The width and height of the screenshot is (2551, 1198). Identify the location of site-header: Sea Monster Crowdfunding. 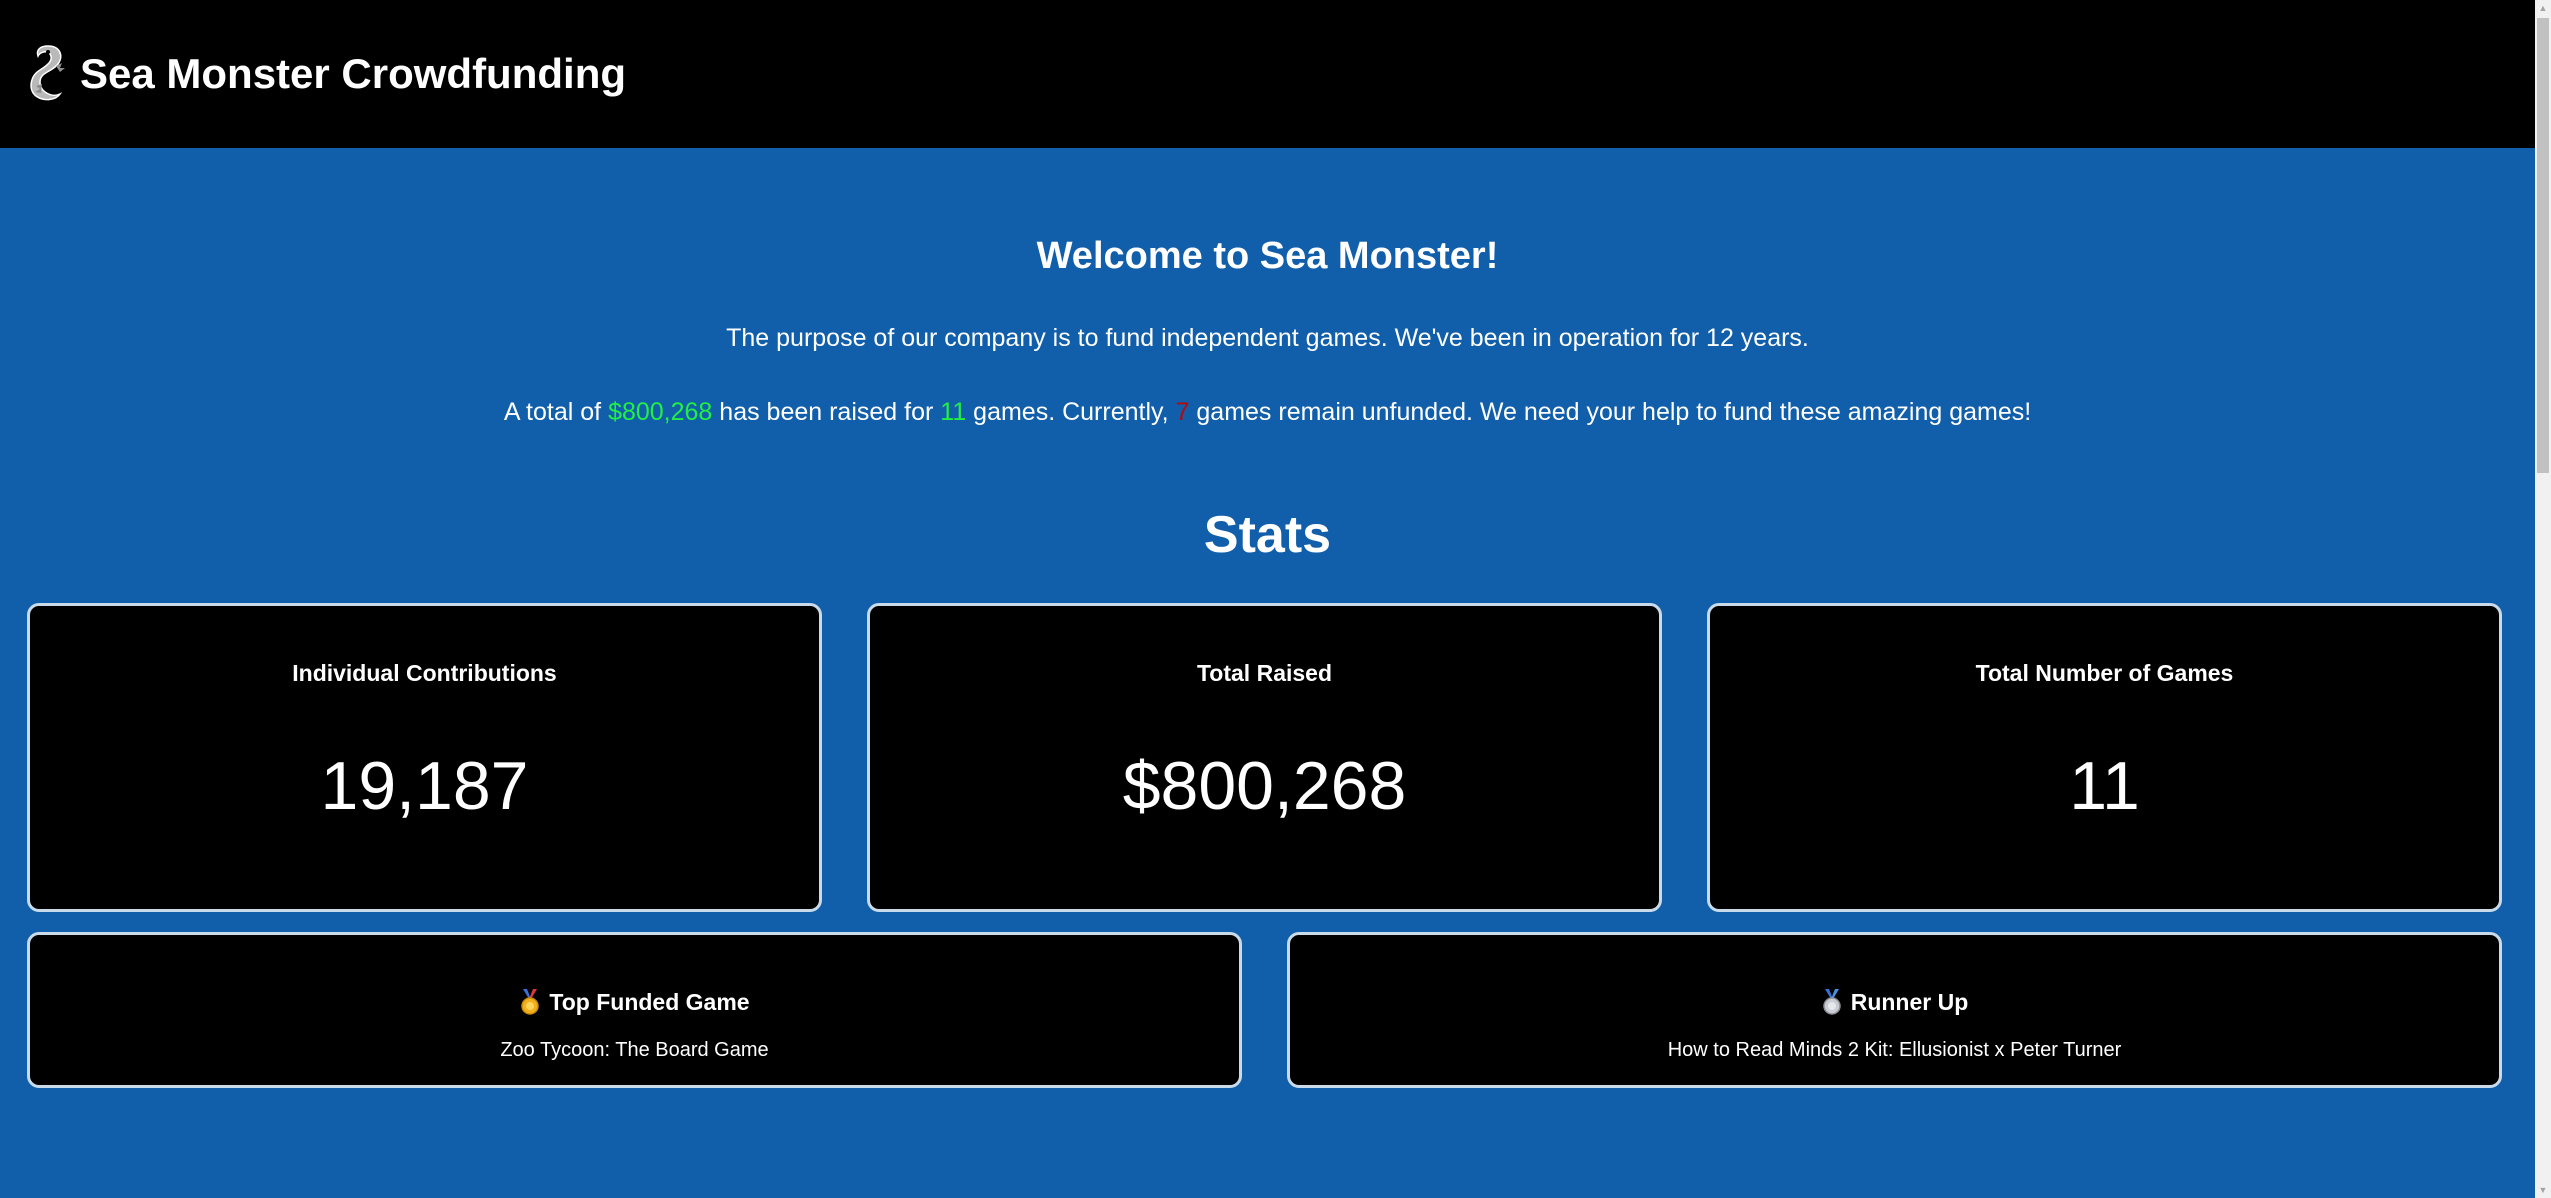
(1267, 74).